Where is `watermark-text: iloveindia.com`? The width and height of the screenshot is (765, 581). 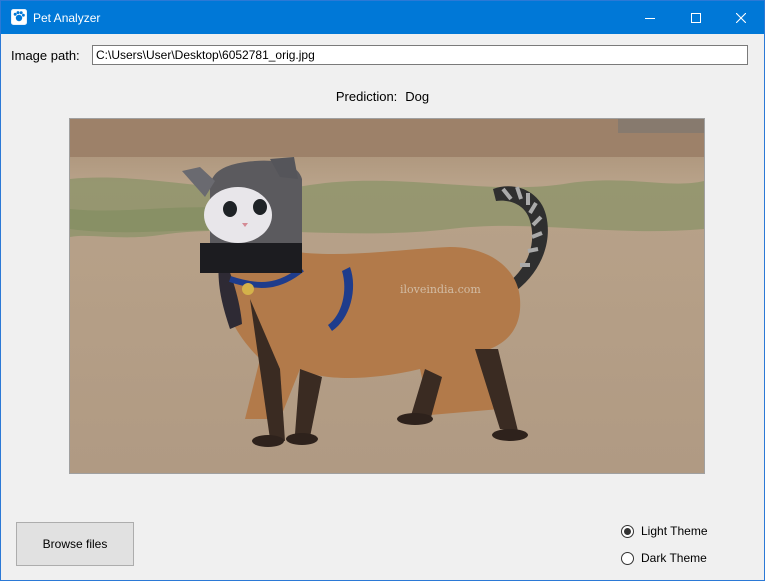 watermark-text: iloveindia.com is located at coordinates (440, 289).